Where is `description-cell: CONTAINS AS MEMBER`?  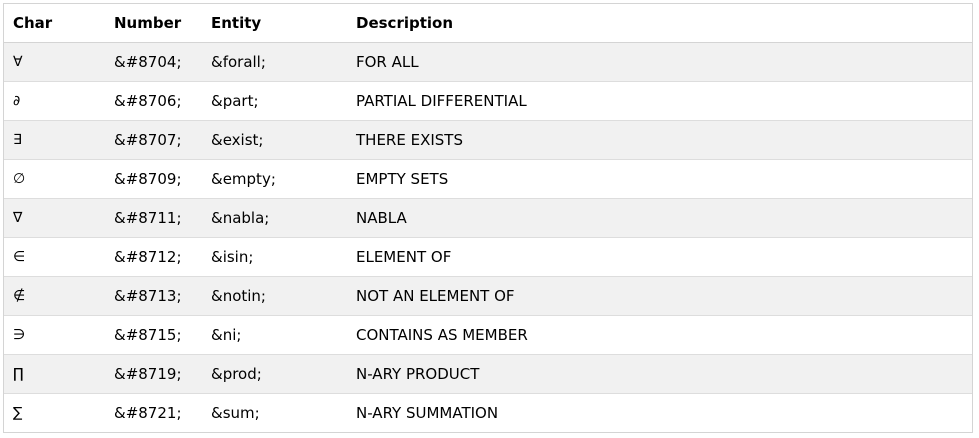
description-cell: CONTAINS AS MEMBER is located at coordinates (659, 335).